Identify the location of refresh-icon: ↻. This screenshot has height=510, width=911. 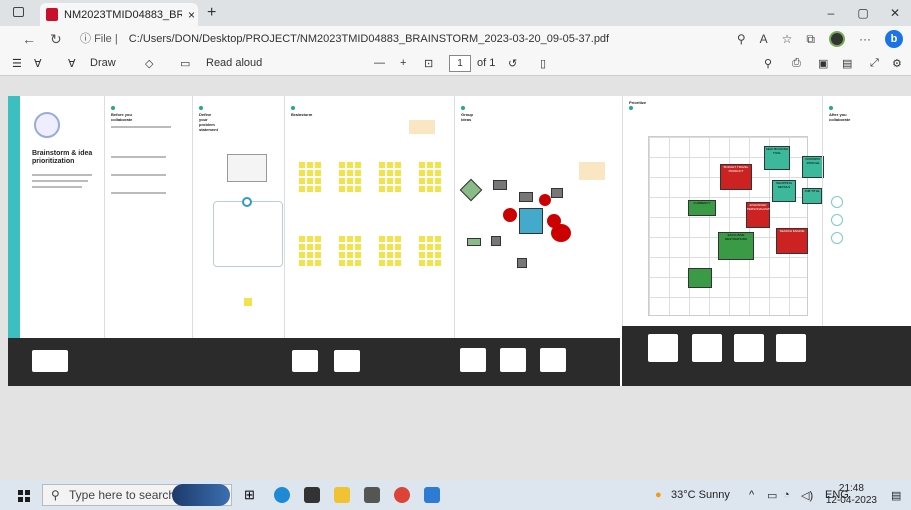
(56, 39).